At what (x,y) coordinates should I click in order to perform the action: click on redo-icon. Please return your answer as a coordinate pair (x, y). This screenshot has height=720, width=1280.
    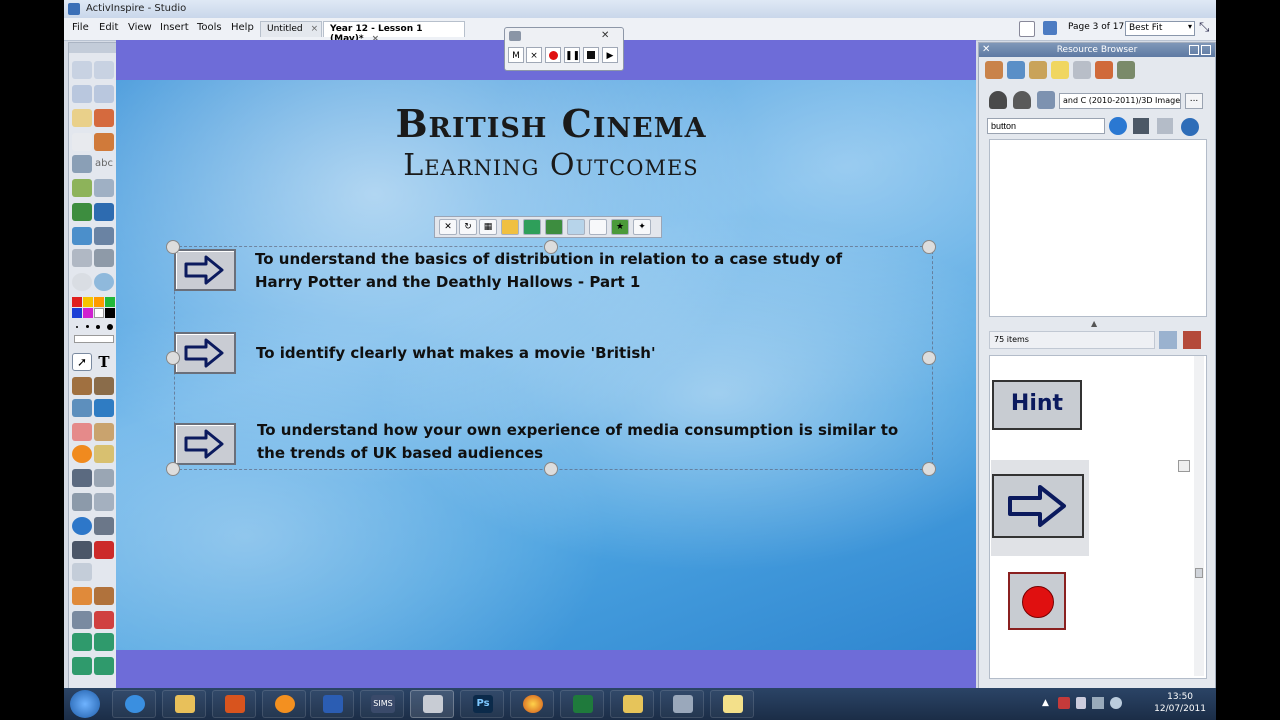
    Looking at the image, I should click on (104, 620).